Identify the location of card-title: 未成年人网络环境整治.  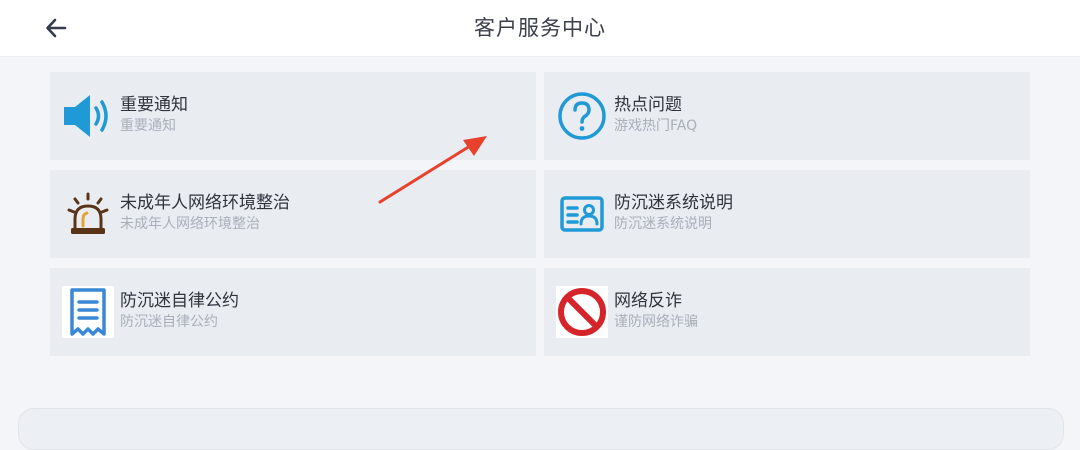
(205, 203).